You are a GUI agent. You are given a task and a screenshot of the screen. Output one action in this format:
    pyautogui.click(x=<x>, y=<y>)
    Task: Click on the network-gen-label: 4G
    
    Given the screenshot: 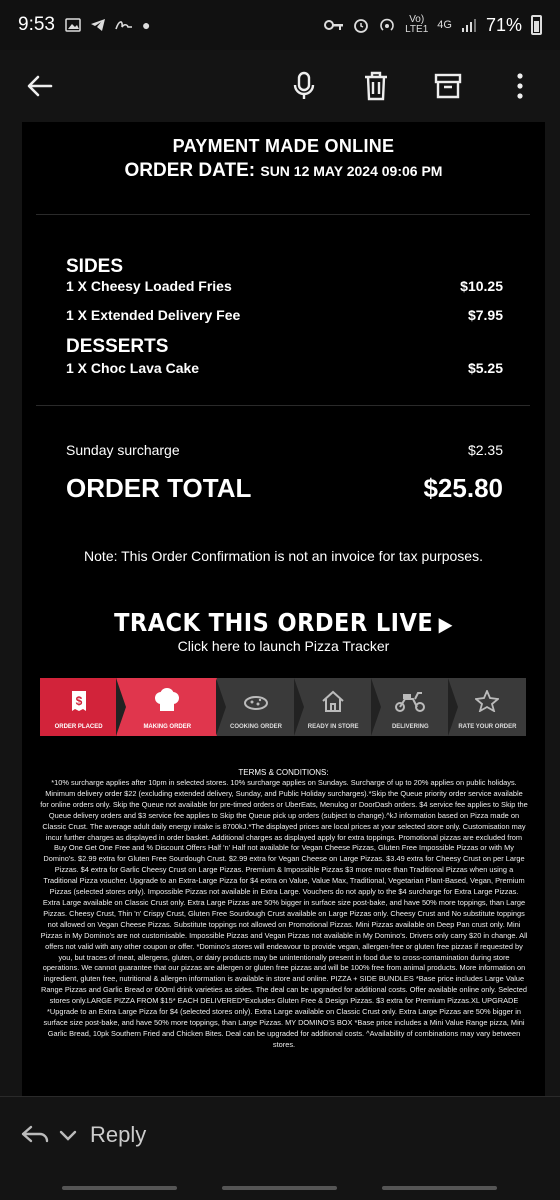 What is the action you would take?
    pyautogui.click(x=444, y=25)
    